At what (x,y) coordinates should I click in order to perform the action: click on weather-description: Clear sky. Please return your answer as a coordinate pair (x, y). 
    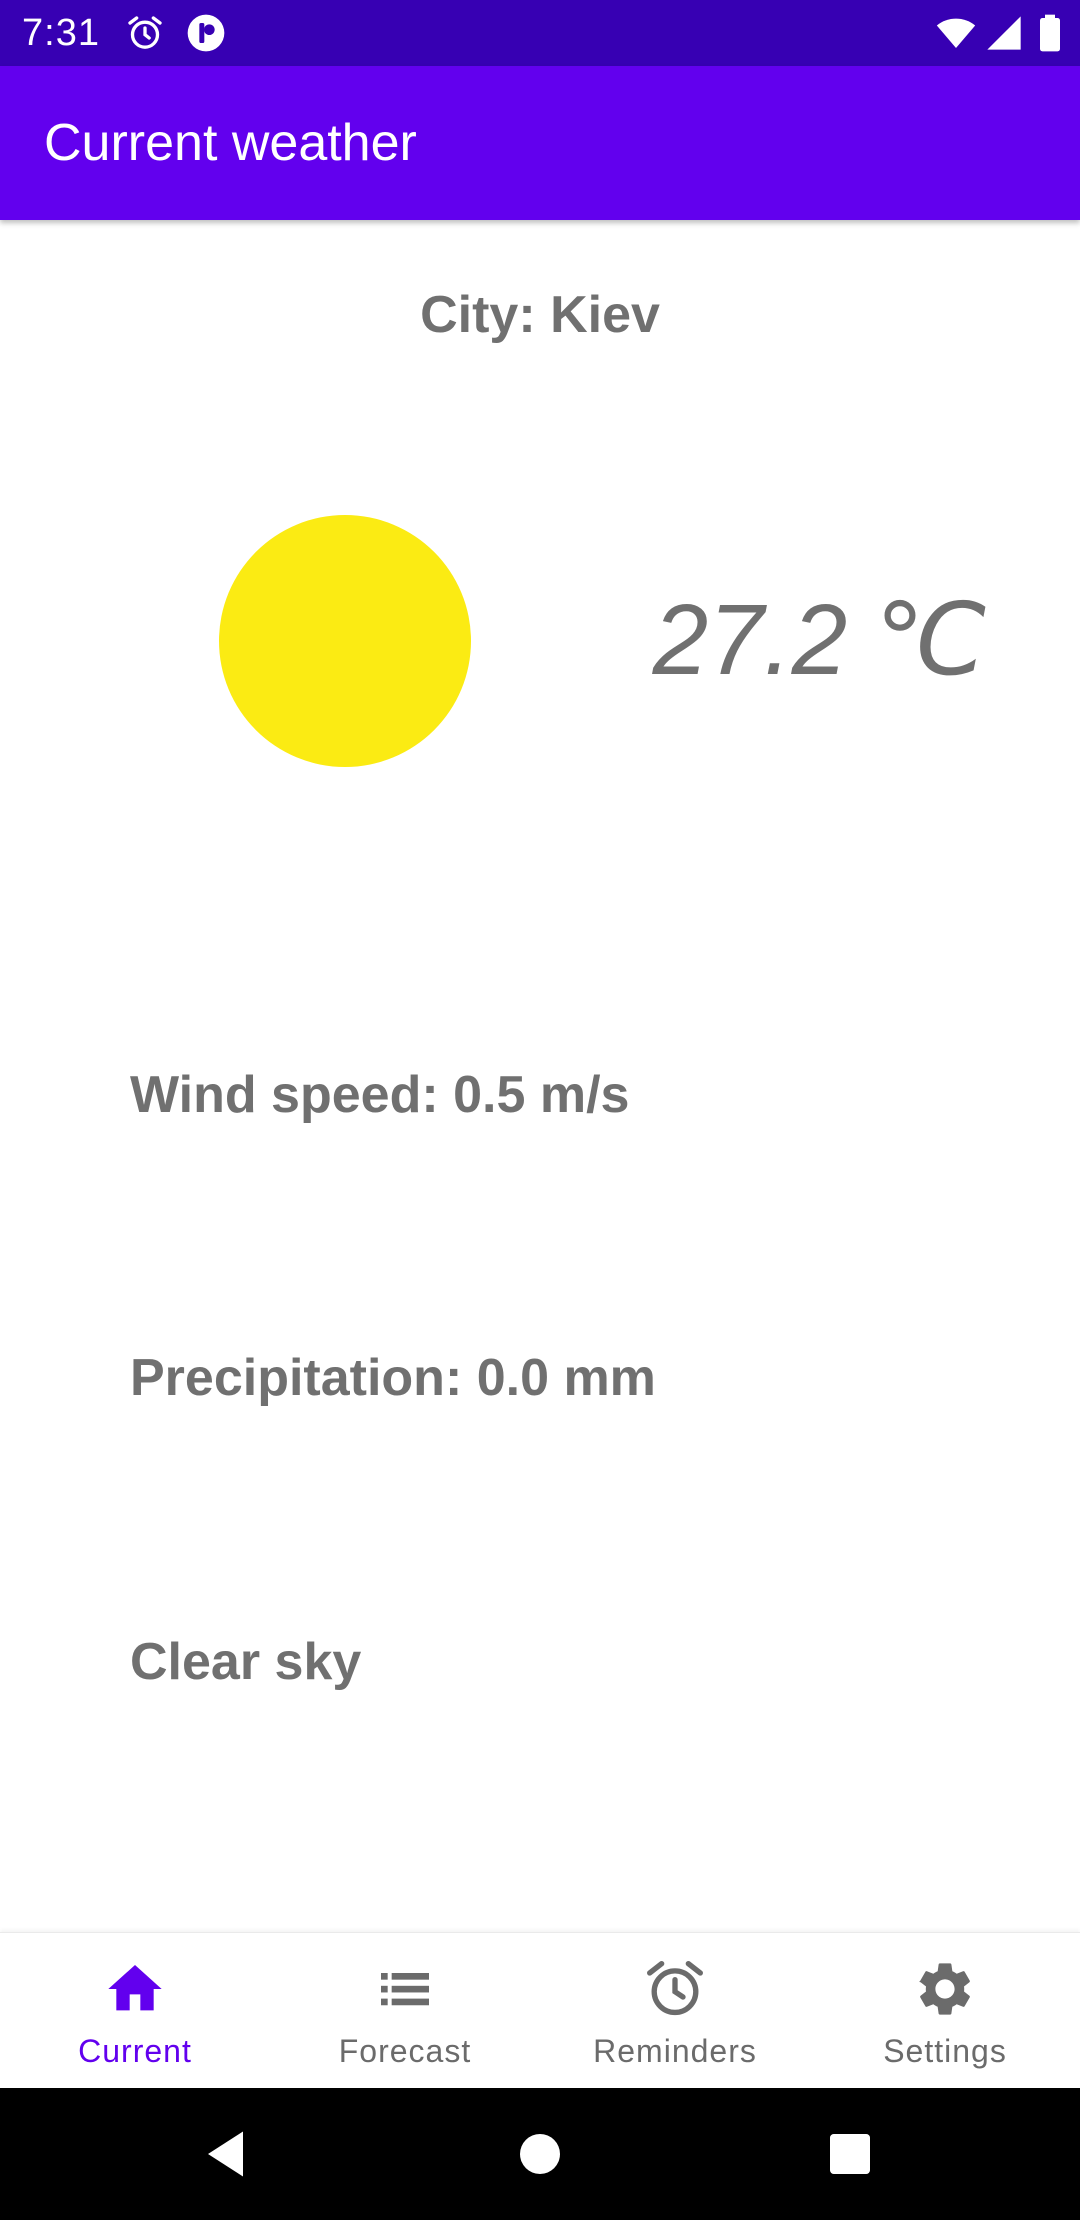
    Looking at the image, I should click on (246, 1662).